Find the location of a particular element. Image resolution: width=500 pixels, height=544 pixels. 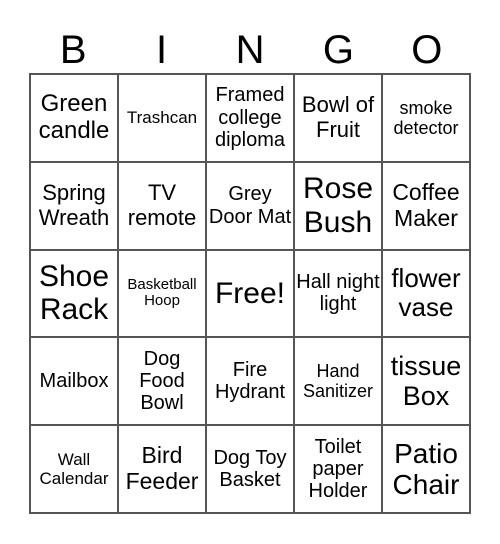

bingo-cell: Green candle is located at coordinates (74, 118).